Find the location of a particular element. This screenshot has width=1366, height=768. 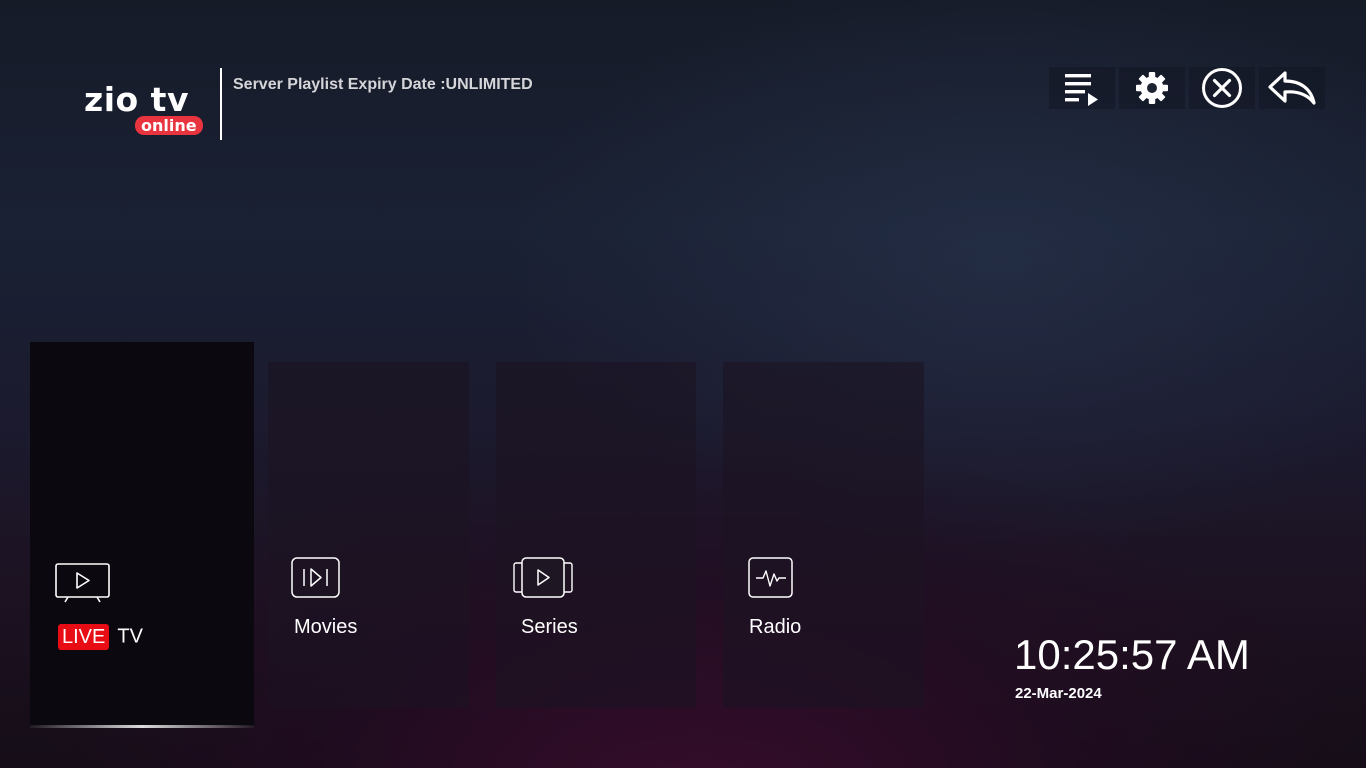

gear-icon is located at coordinates (1152, 88).